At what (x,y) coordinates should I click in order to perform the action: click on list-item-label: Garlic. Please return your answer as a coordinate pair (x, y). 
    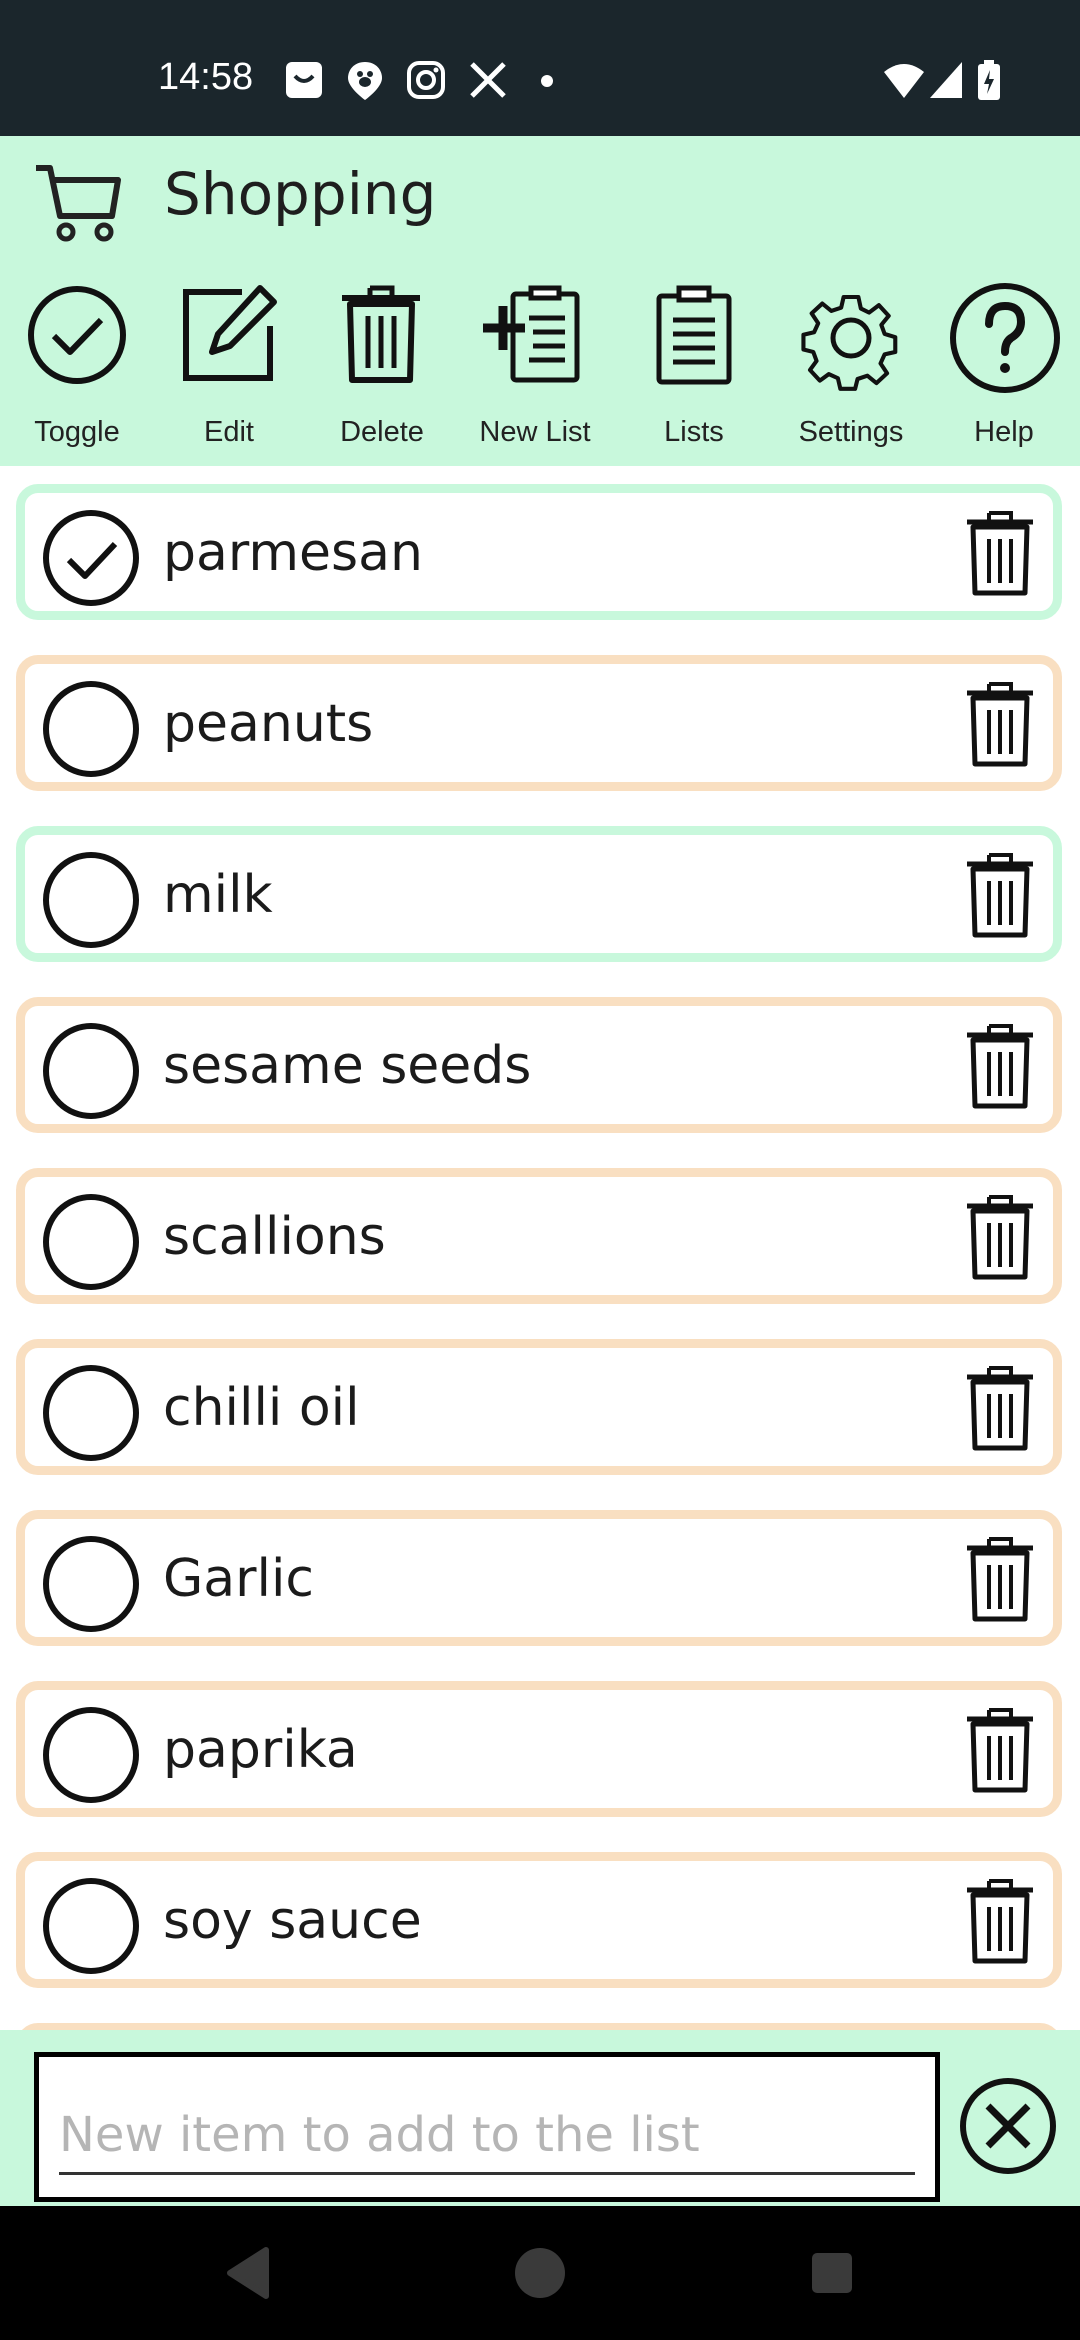
    Looking at the image, I should click on (239, 1579).